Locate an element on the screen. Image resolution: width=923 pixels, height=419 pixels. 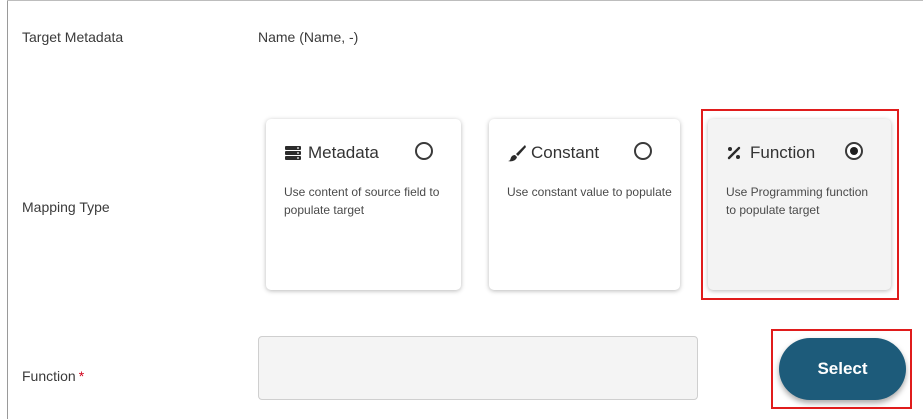
mapping-option-description: Use constant value to populate is located at coordinates (589, 192).